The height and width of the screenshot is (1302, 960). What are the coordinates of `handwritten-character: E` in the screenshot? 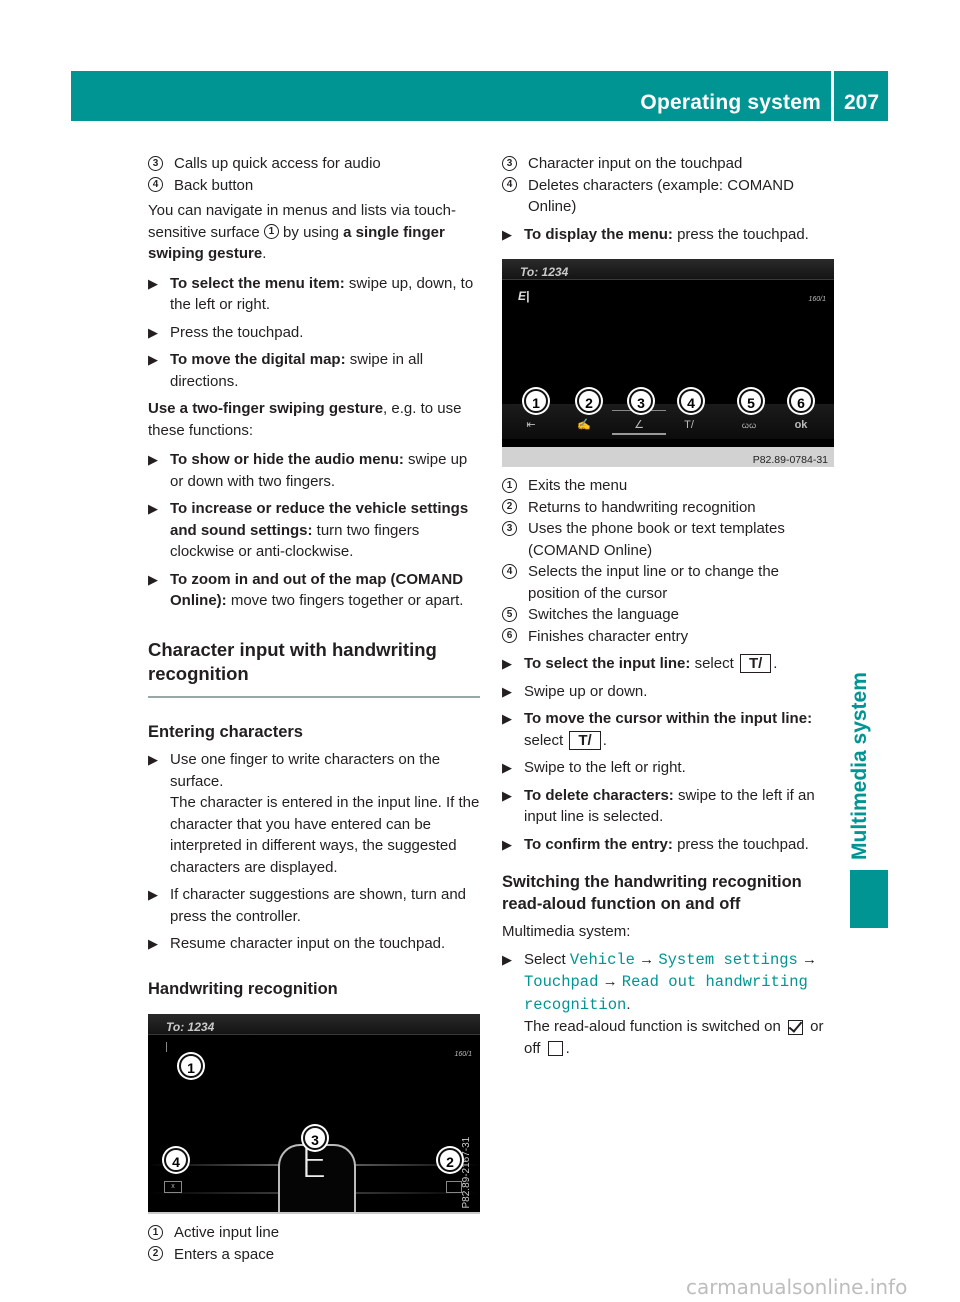 It's located at (314, 1162).